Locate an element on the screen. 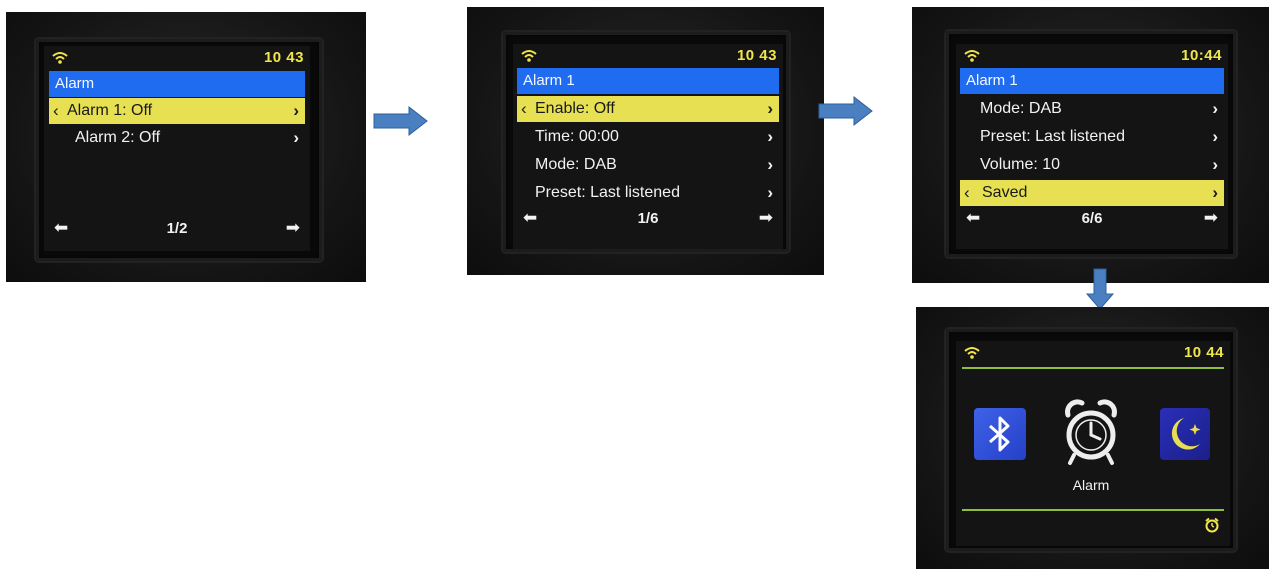 This screenshot has width=1277, height=569. menu-title: Alarm is located at coordinates (177, 84).